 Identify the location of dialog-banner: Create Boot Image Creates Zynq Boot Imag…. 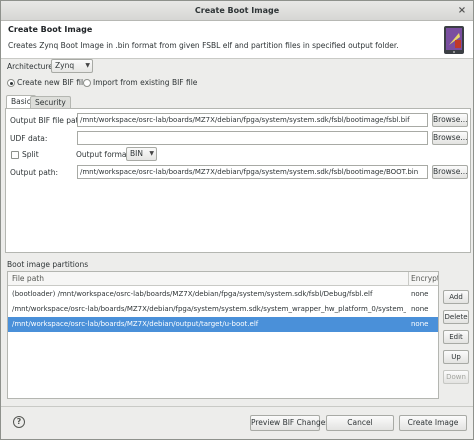
(237, 40).